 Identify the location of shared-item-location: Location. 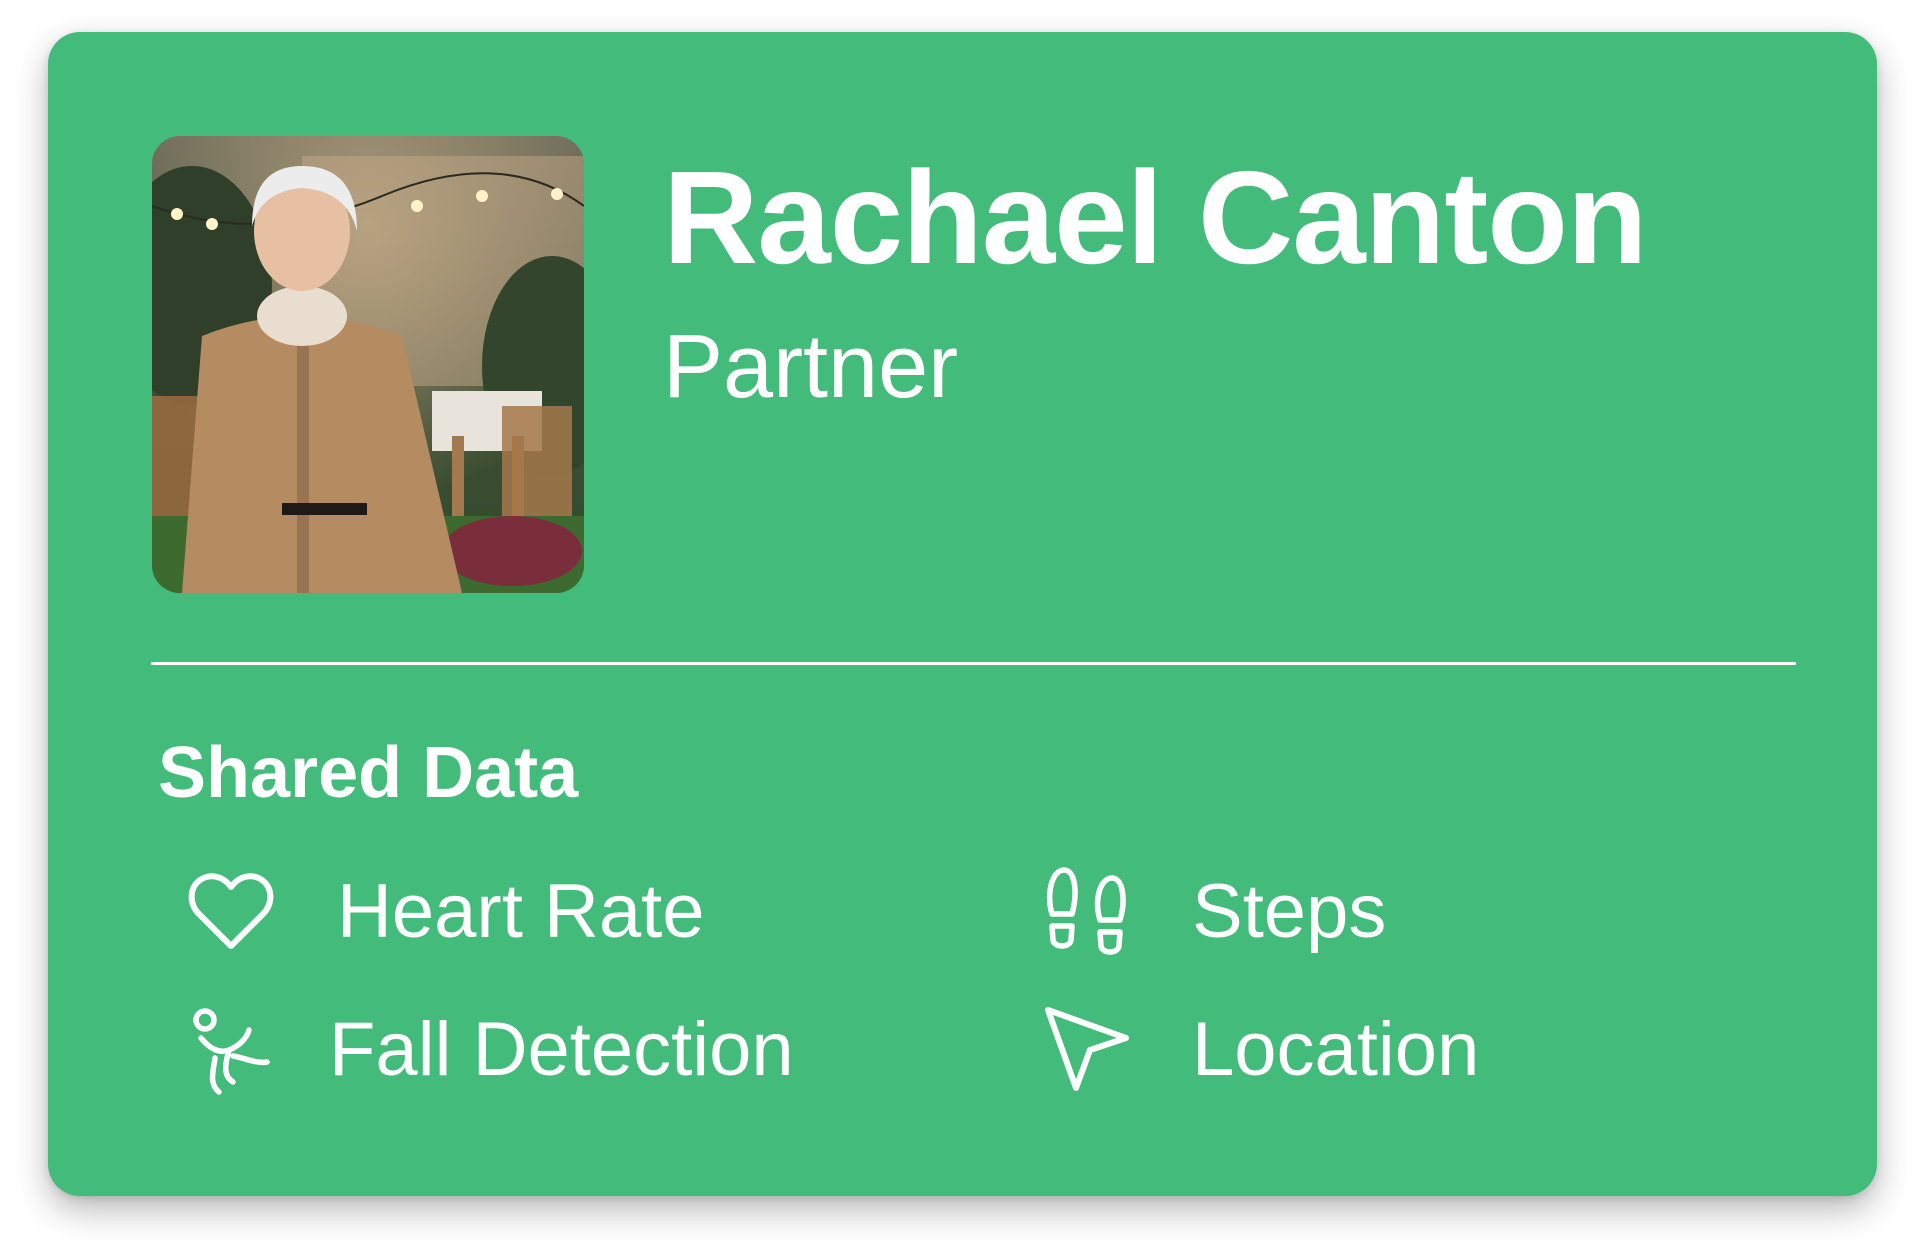
(1258, 1050).